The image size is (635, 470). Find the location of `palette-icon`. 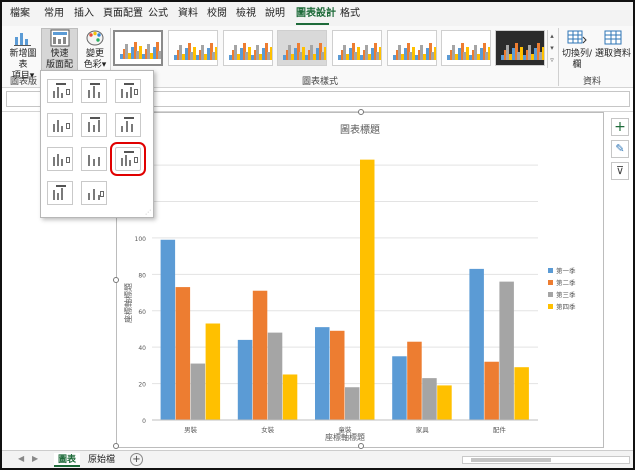

palette-icon is located at coordinates (95, 38).